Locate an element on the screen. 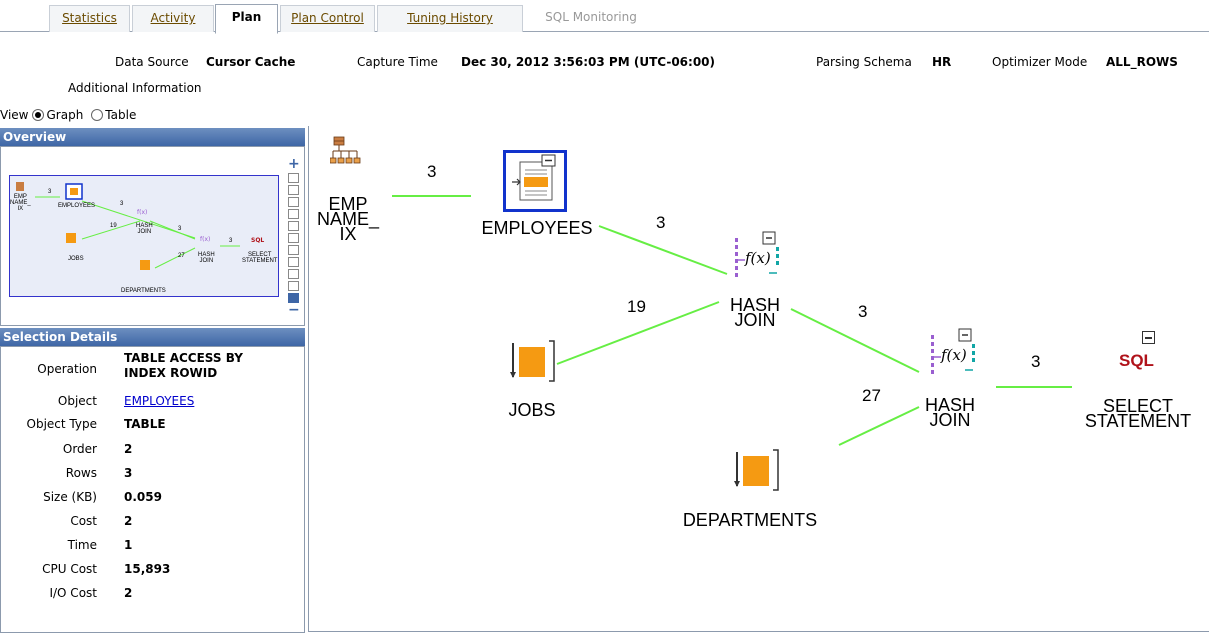 This screenshot has height=633, width=1209. graph-radio-label: Graph is located at coordinates (64, 115).